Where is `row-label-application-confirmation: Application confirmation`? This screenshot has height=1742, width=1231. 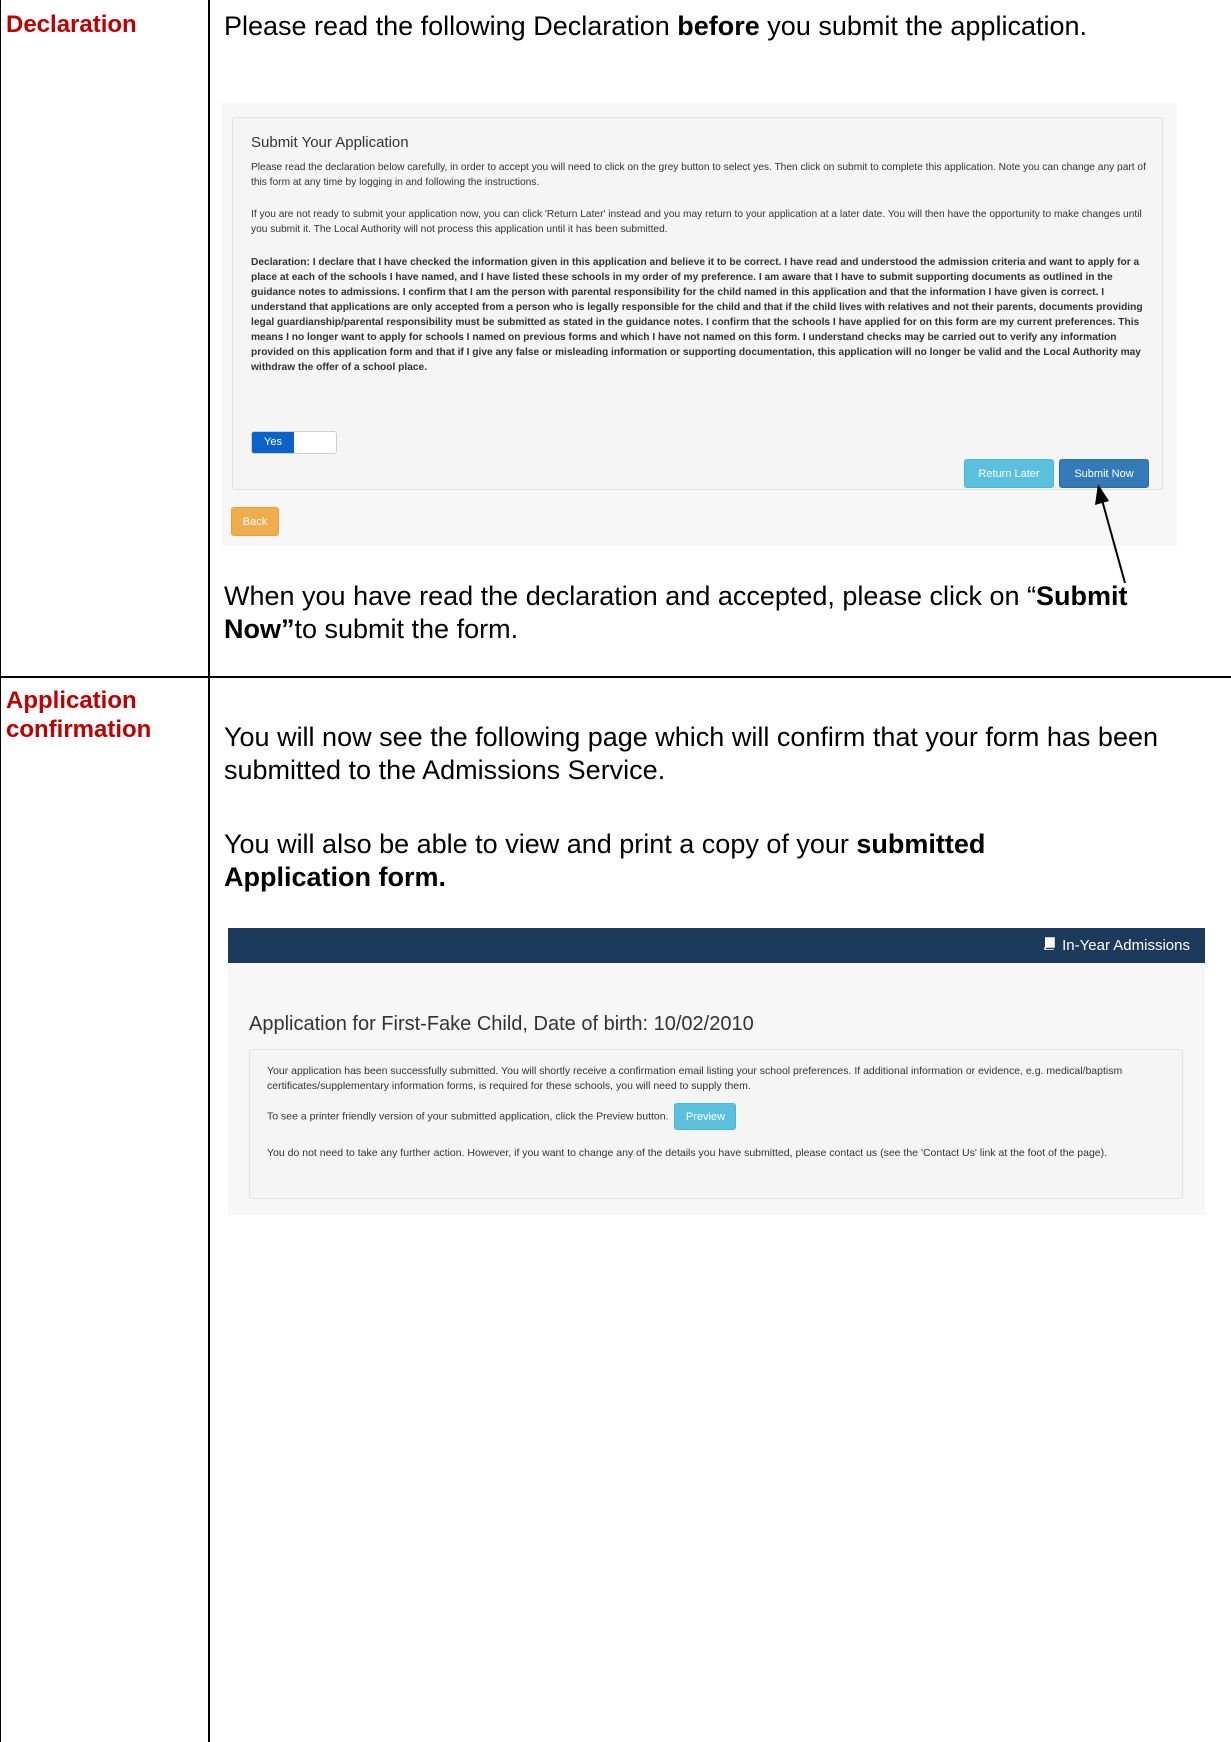
row-label-application-confirmation: Application confirmation is located at coordinates (79, 715).